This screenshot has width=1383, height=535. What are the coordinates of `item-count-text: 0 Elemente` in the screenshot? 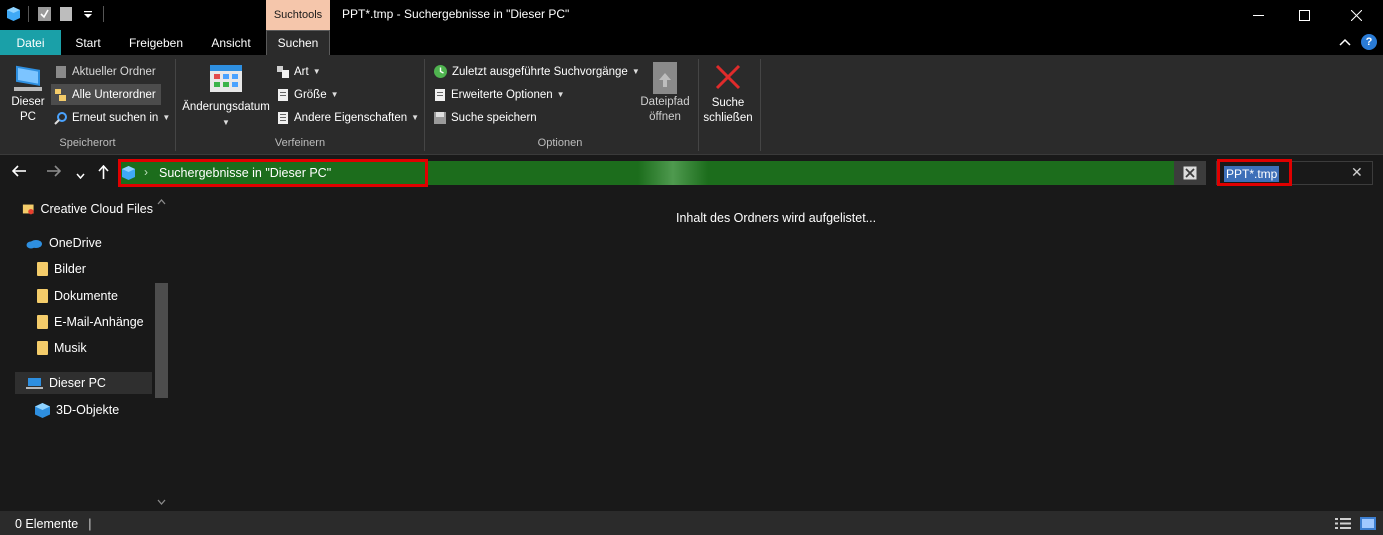 It's located at (47, 524).